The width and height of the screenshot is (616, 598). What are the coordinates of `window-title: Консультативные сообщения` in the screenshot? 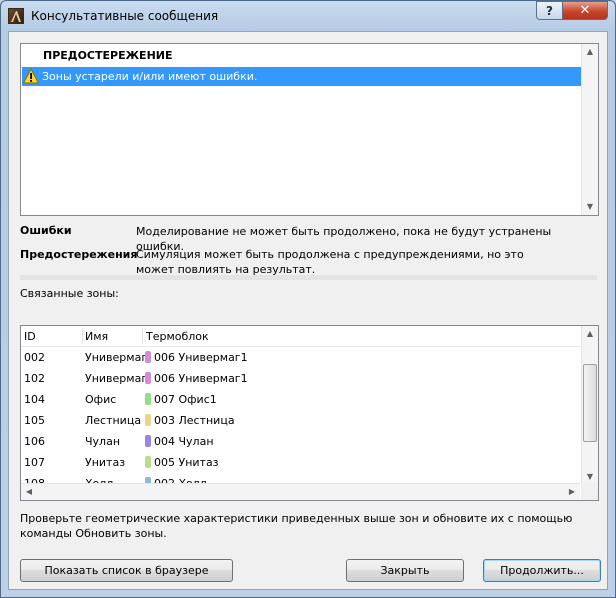 It's located at (125, 16).